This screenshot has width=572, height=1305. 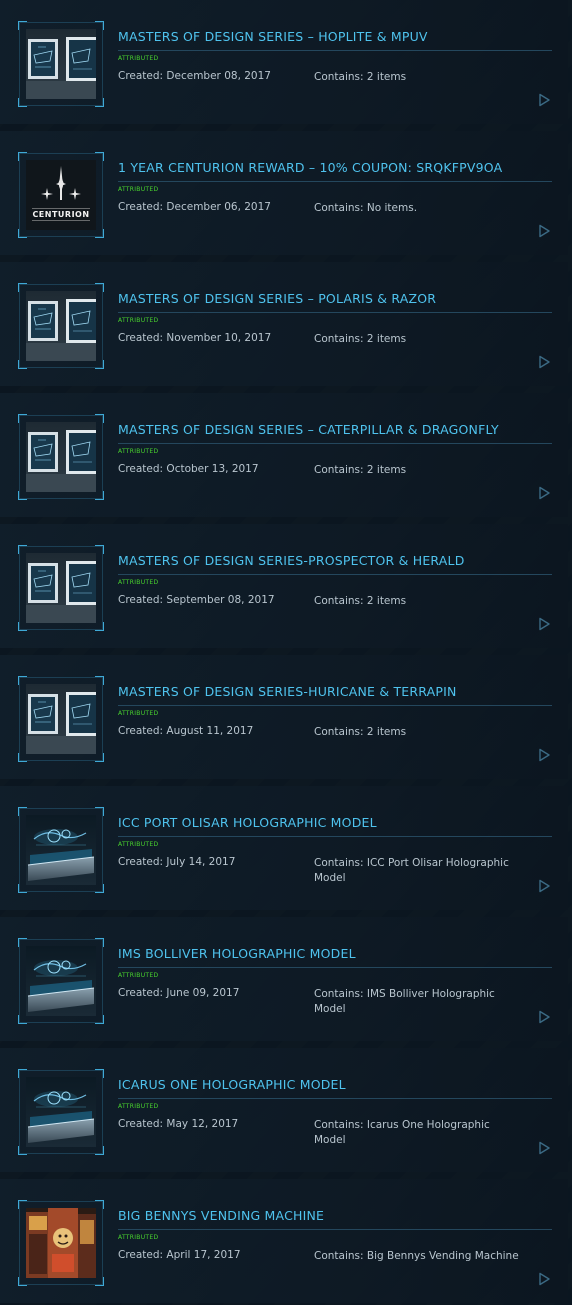 What do you see at coordinates (402, 1132) in the screenshot?
I see `contains-text: Contains: Icarus One Holographic Model` at bounding box center [402, 1132].